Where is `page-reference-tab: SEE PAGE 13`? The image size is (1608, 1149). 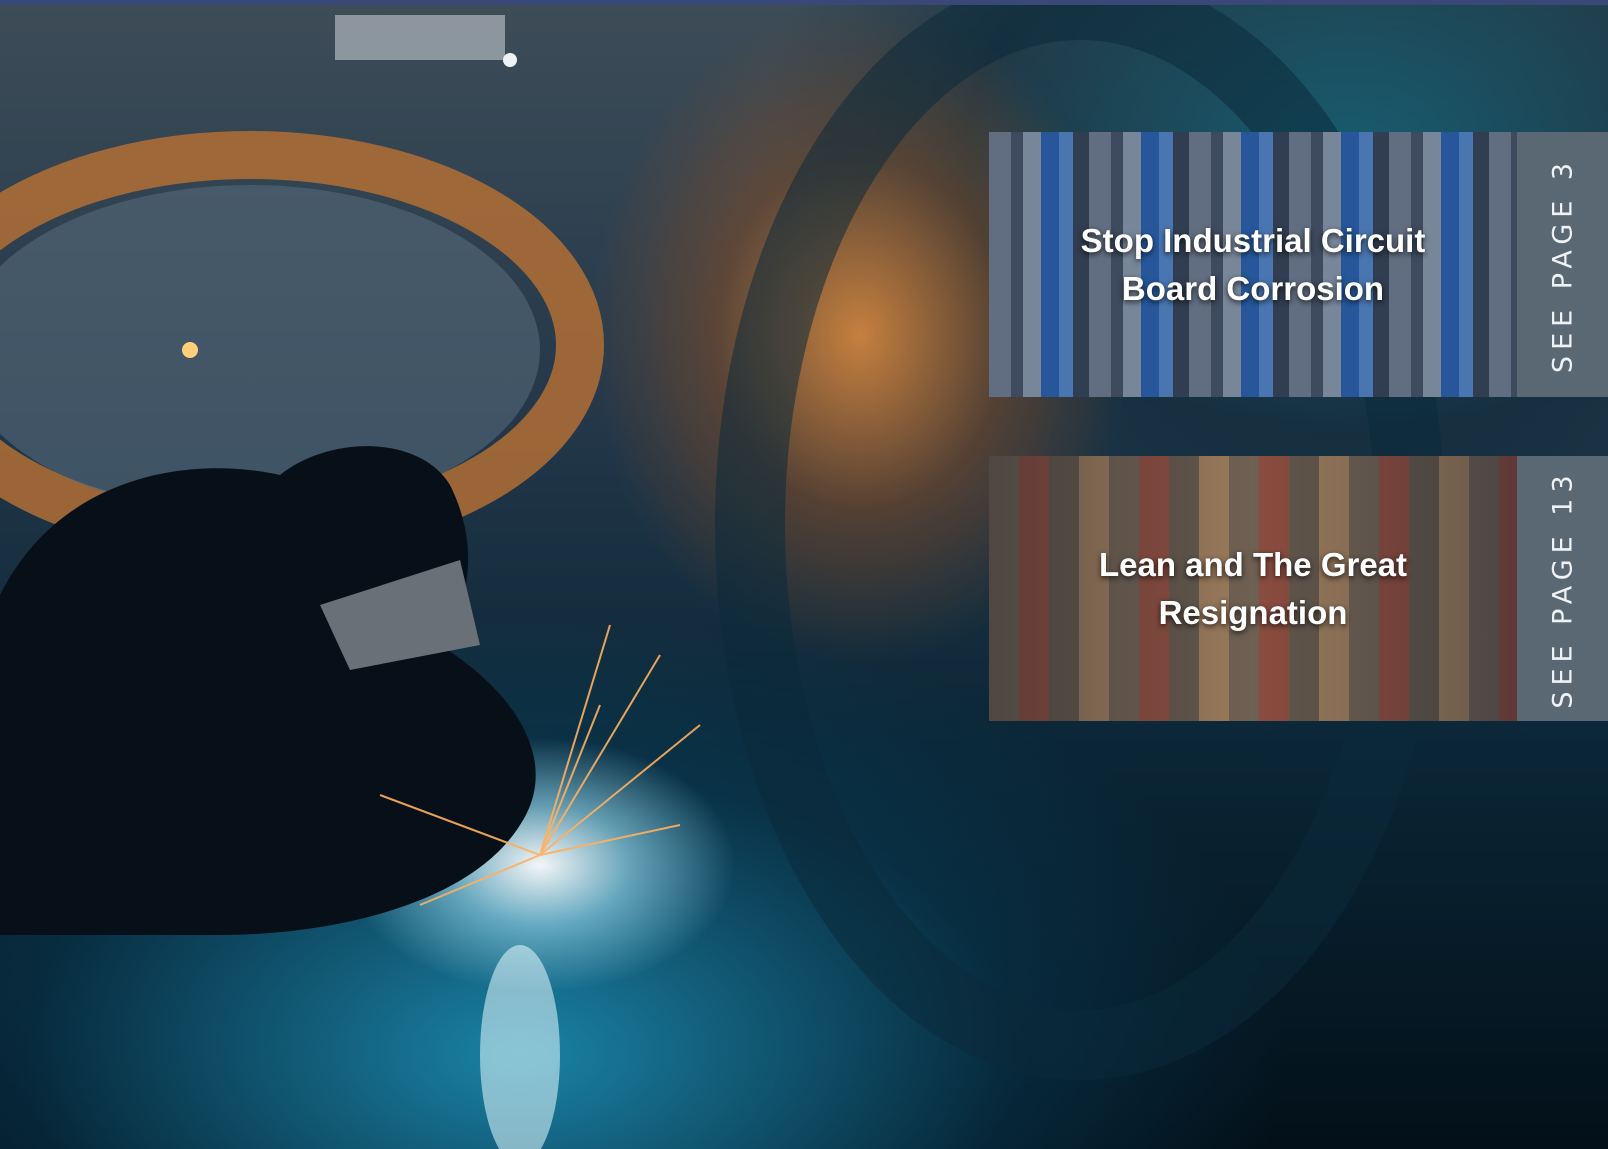
page-reference-tab: SEE PAGE 13 is located at coordinates (1562, 588).